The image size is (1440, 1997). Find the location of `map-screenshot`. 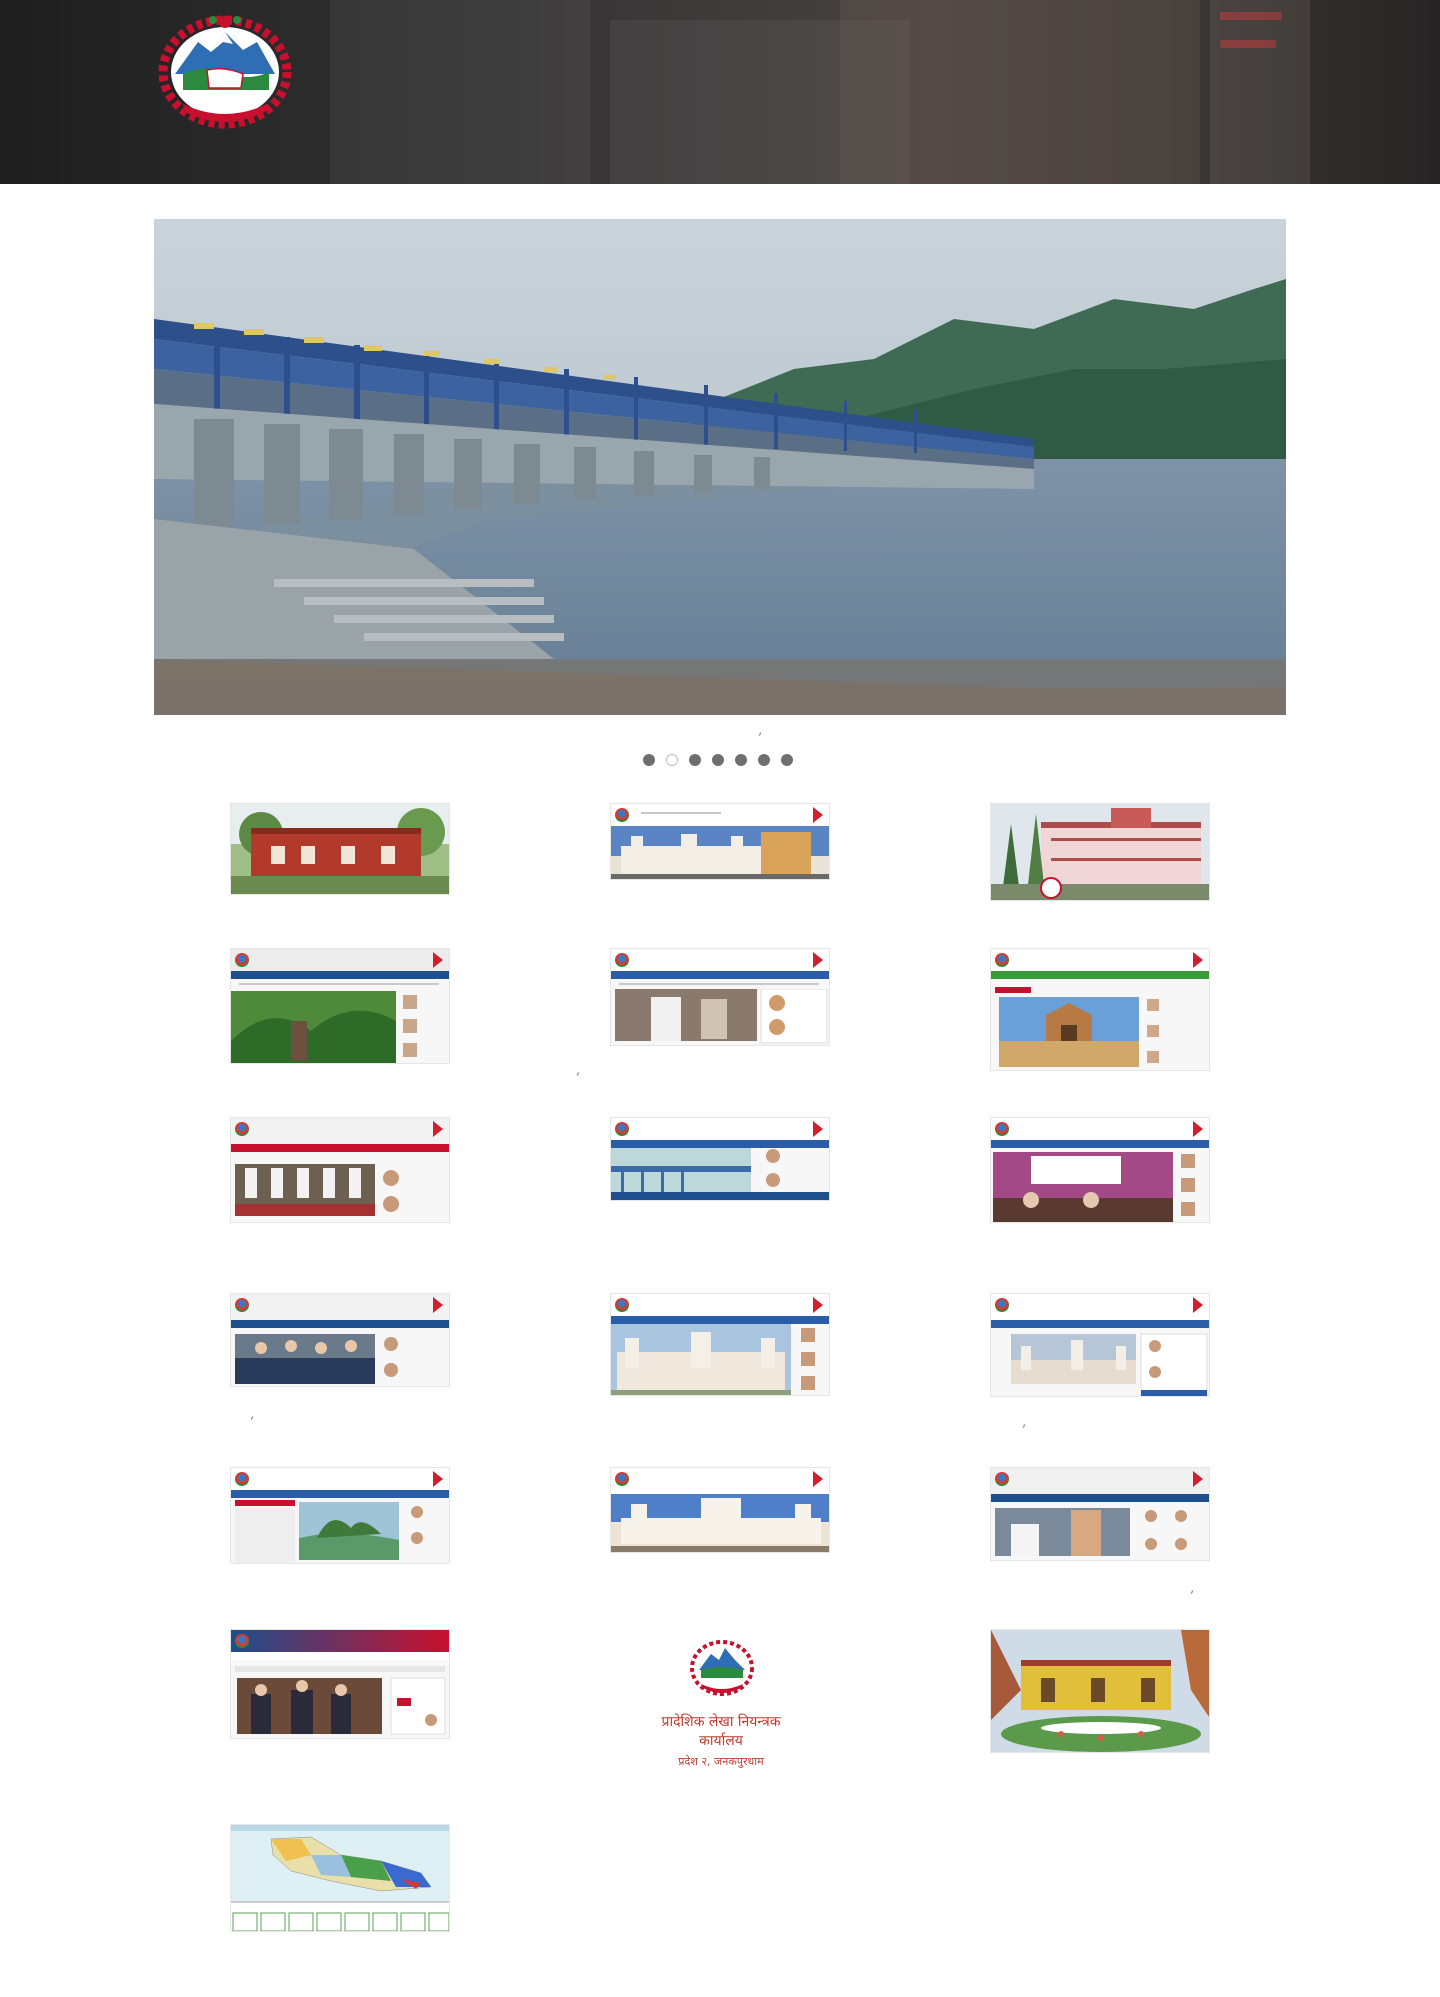

map-screenshot is located at coordinates (340, 1878).